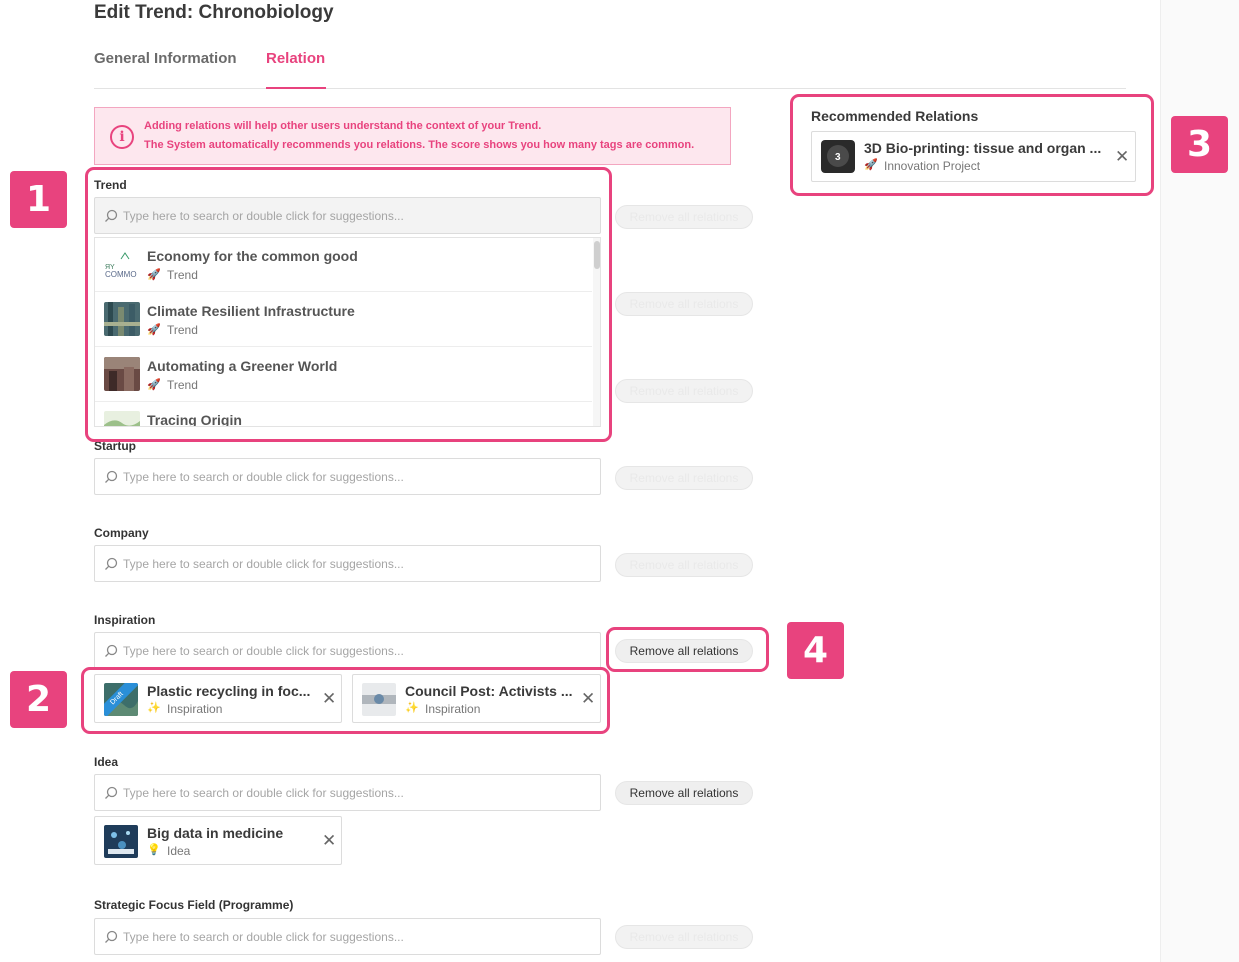 This screenshot has height=962, width=1239. What do you see at coordinates (154, 850) in the screenshot?
I see `lightbulb-icon: 💡` at bounding box center [154, 850].